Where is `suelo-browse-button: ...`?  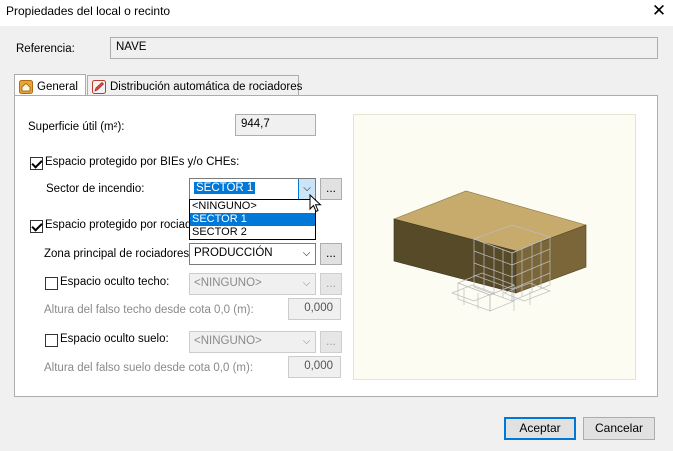 suelo-browse-button: ... is located at coordinates (331, 342).